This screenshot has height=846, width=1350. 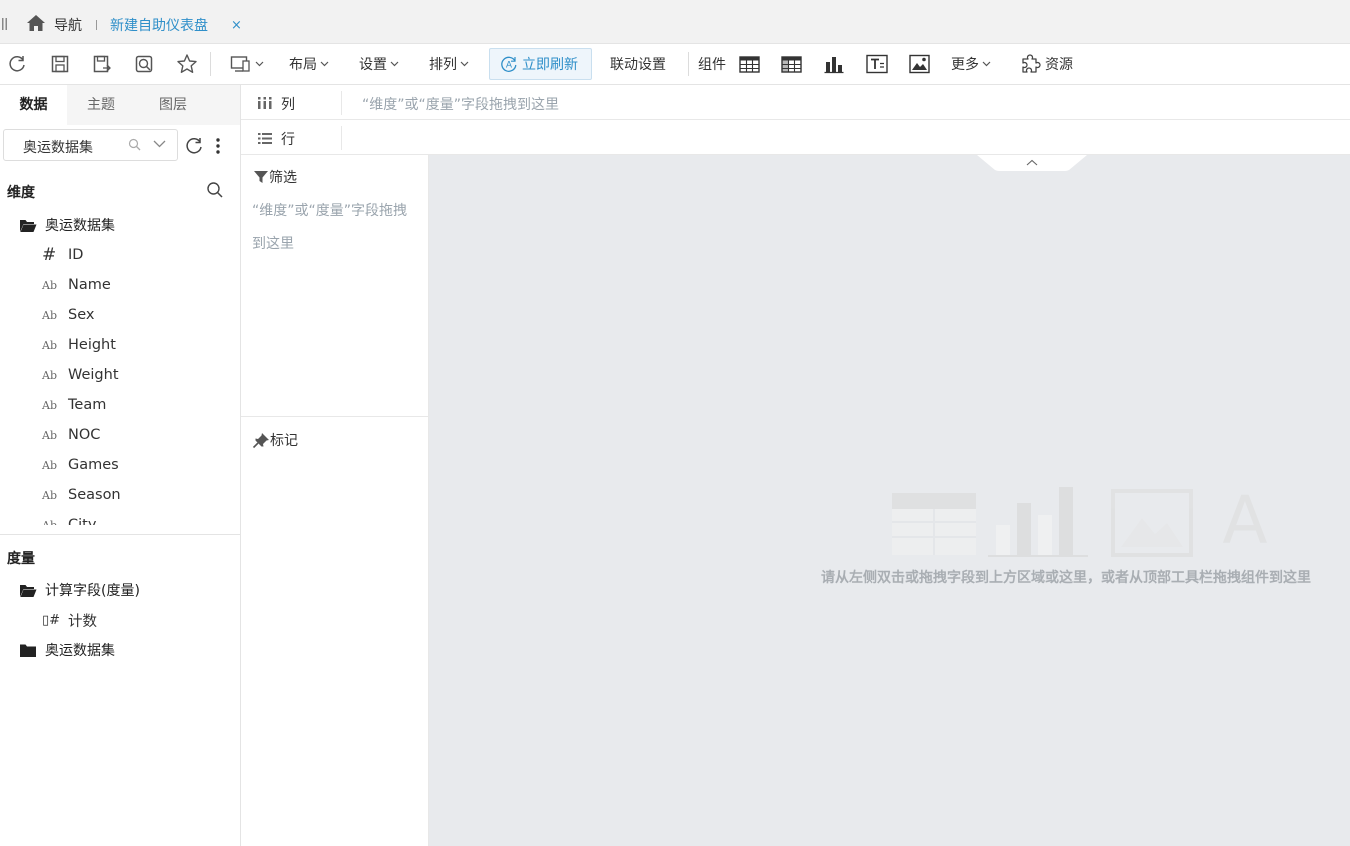 I want to click on image-placeholder-icon, so click(x=1152, y=523).